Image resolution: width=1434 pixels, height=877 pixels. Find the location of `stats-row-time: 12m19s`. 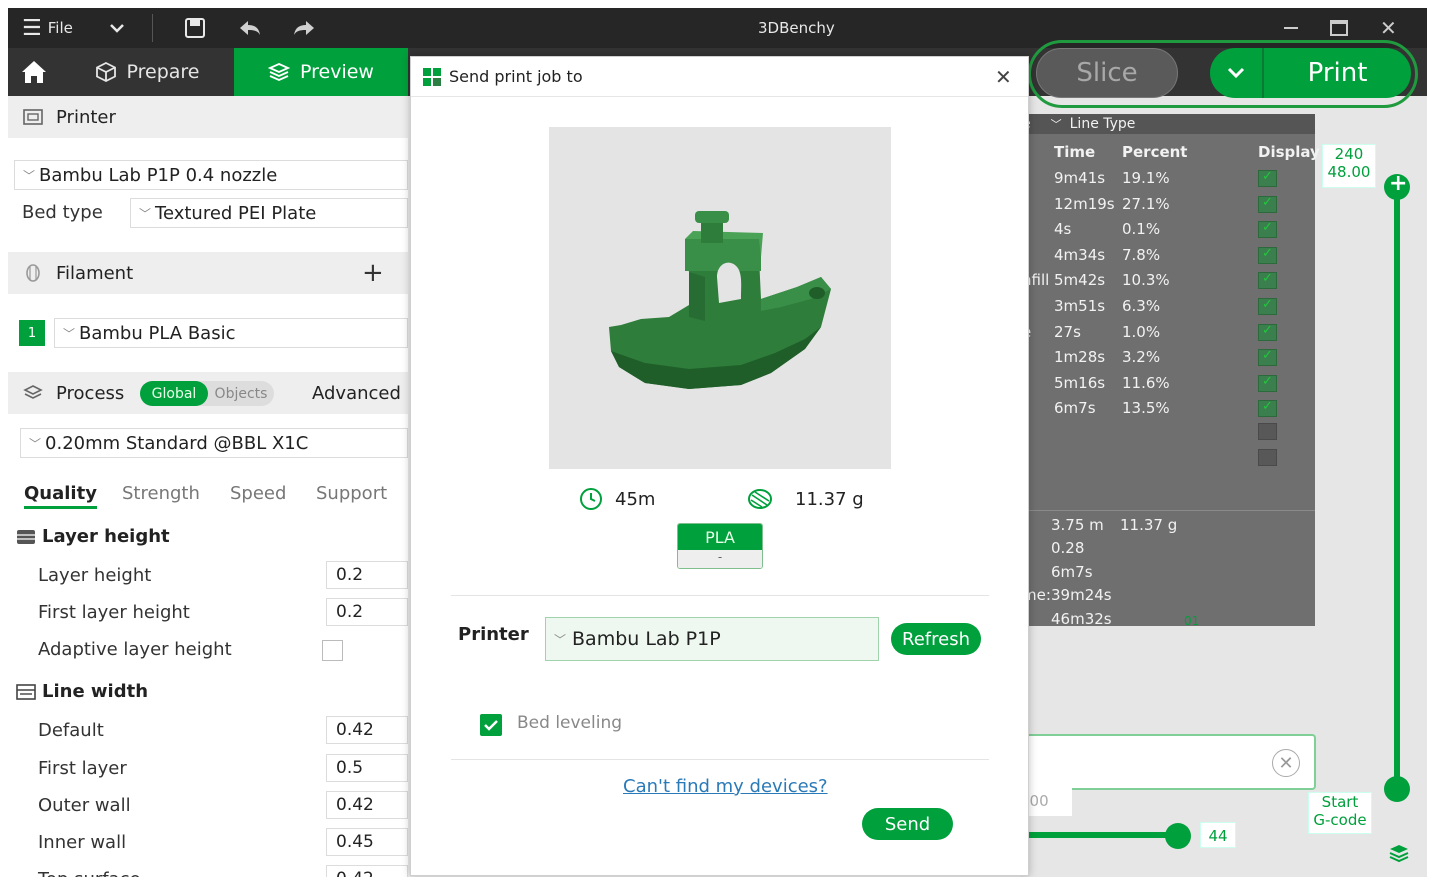

stats-row-time: 12m19s is located at coordinates (1084, 203).